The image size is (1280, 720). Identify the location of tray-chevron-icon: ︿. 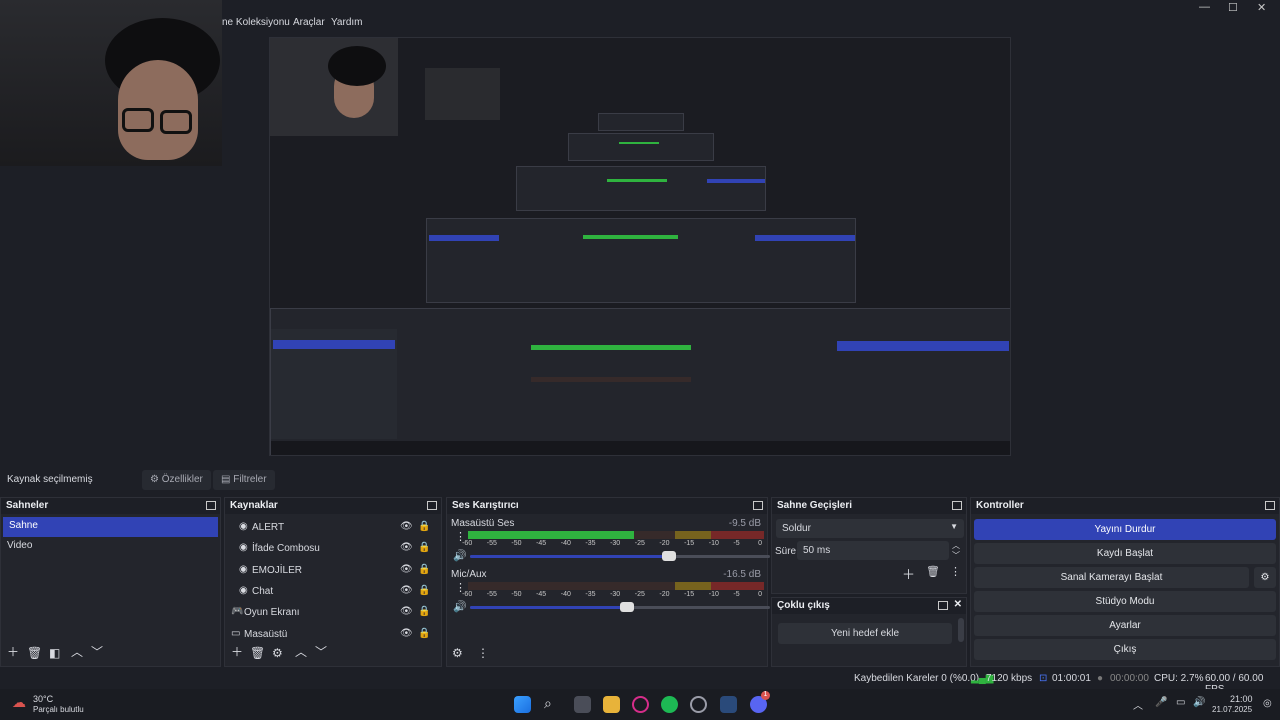
(1138, 704).